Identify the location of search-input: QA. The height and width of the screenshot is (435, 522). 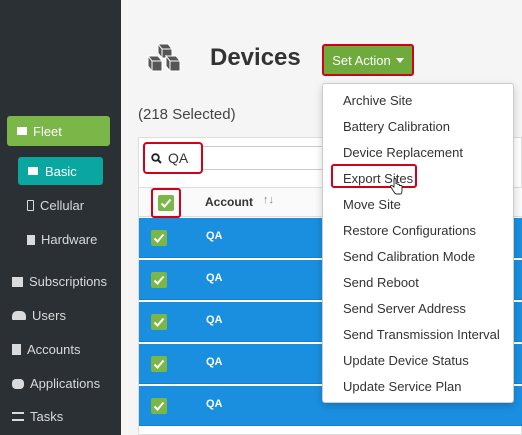
(173, 158).